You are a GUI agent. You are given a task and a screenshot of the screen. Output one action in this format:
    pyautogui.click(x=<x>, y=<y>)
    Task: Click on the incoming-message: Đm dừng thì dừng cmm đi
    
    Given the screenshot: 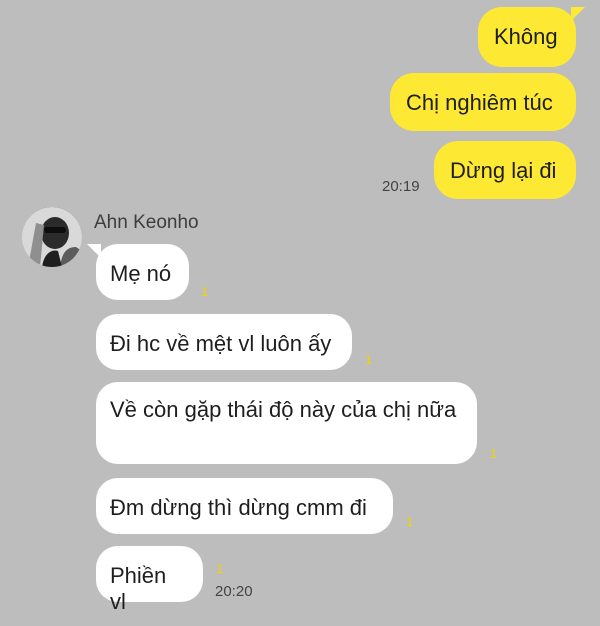 What is the action you would take?
    pyautogui.click(x=244, y=506)
    